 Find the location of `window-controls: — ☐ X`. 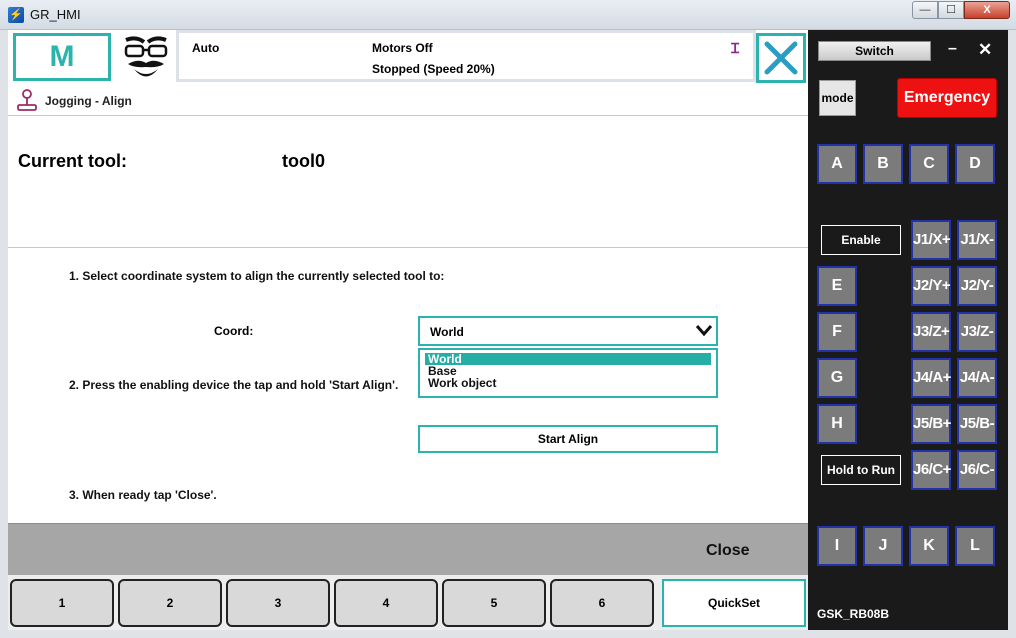

window-controls: — ☐ X is located at coordinates (961, 11).